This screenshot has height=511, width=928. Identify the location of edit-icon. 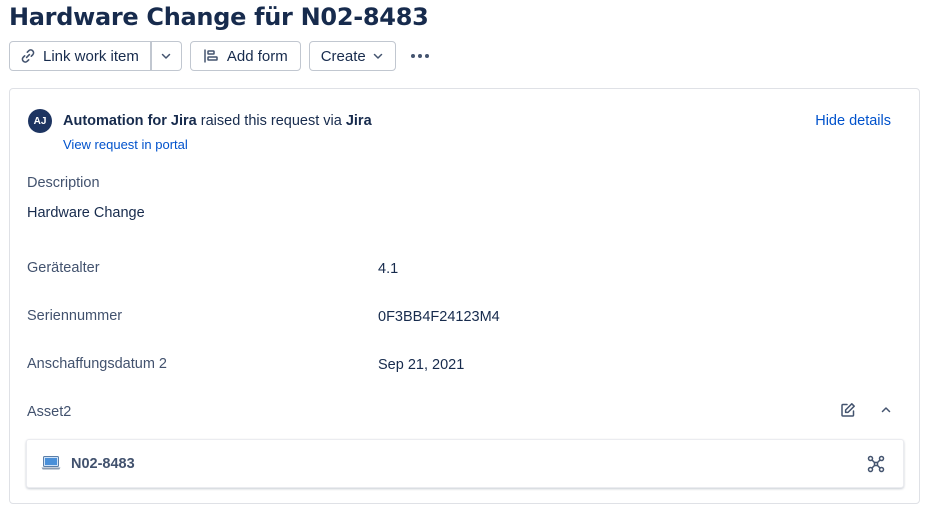
(848, 410).